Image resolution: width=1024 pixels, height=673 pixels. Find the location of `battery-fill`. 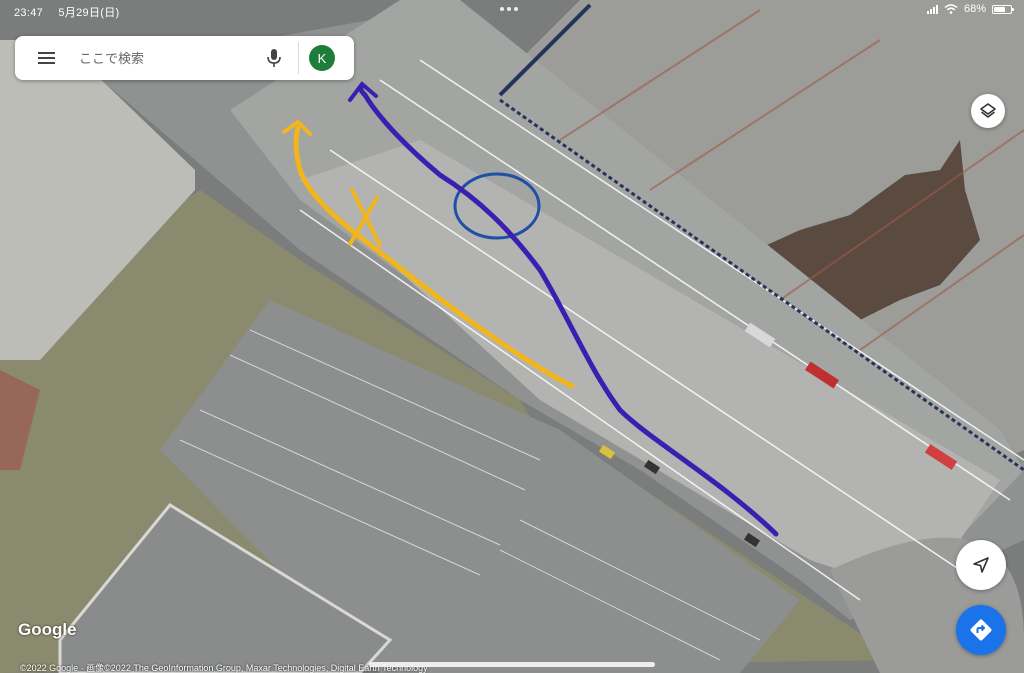

battery-fill is located at coordinates (999, 9).